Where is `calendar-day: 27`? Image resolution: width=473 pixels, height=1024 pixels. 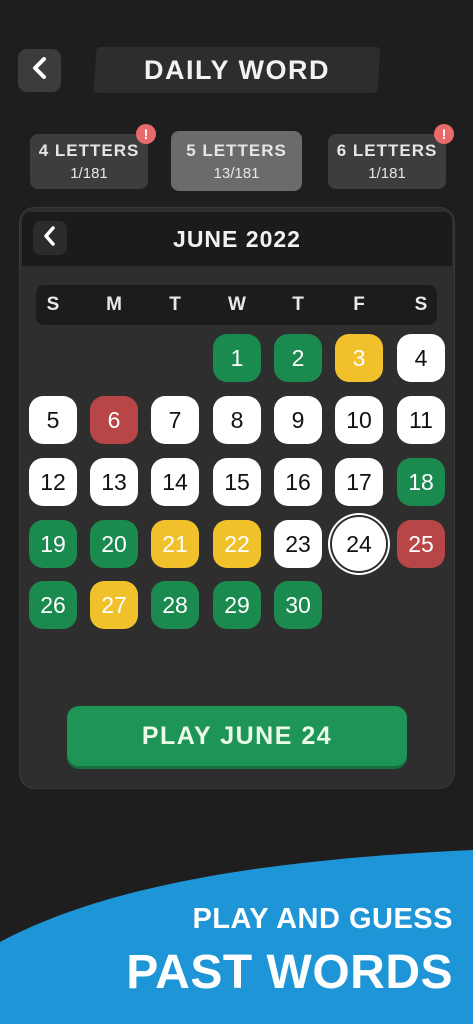
calendar-day: 27 is located at coordinates (114, 605).